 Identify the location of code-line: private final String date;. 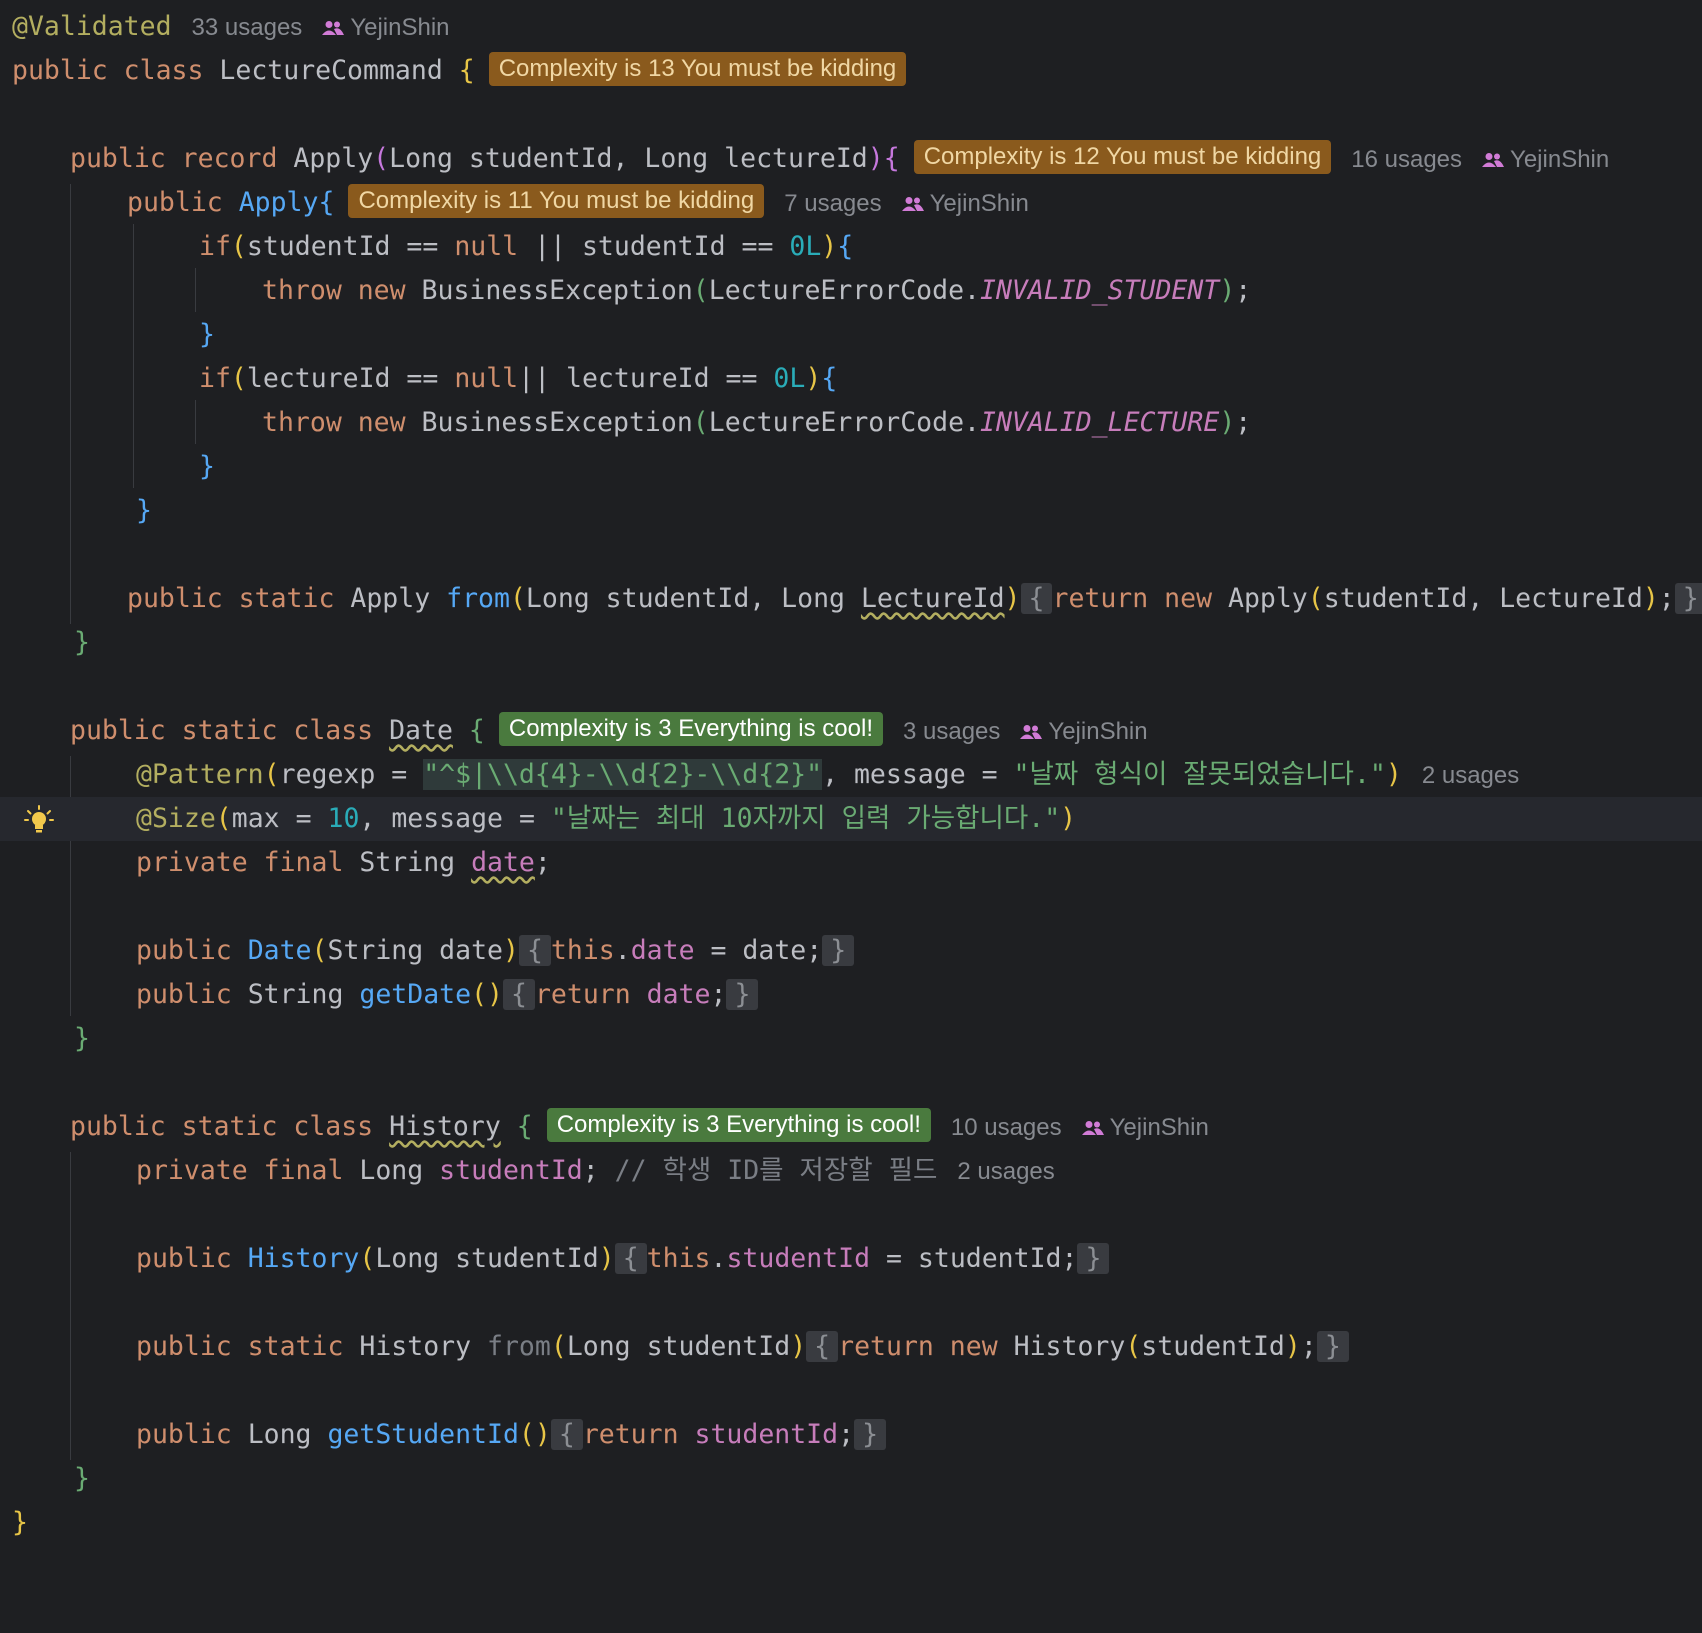
(851, 863).